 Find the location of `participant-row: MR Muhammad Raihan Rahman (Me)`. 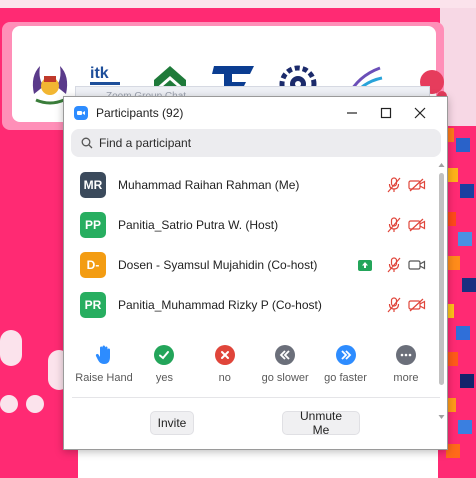

participant-row: MR Muhammad Raihan Rahman (Me) is located at coordinates (250, 185).